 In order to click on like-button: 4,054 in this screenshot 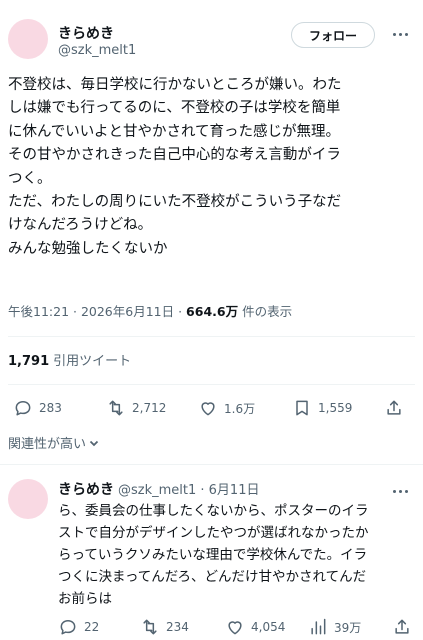, I will do `click(255, 627)`.